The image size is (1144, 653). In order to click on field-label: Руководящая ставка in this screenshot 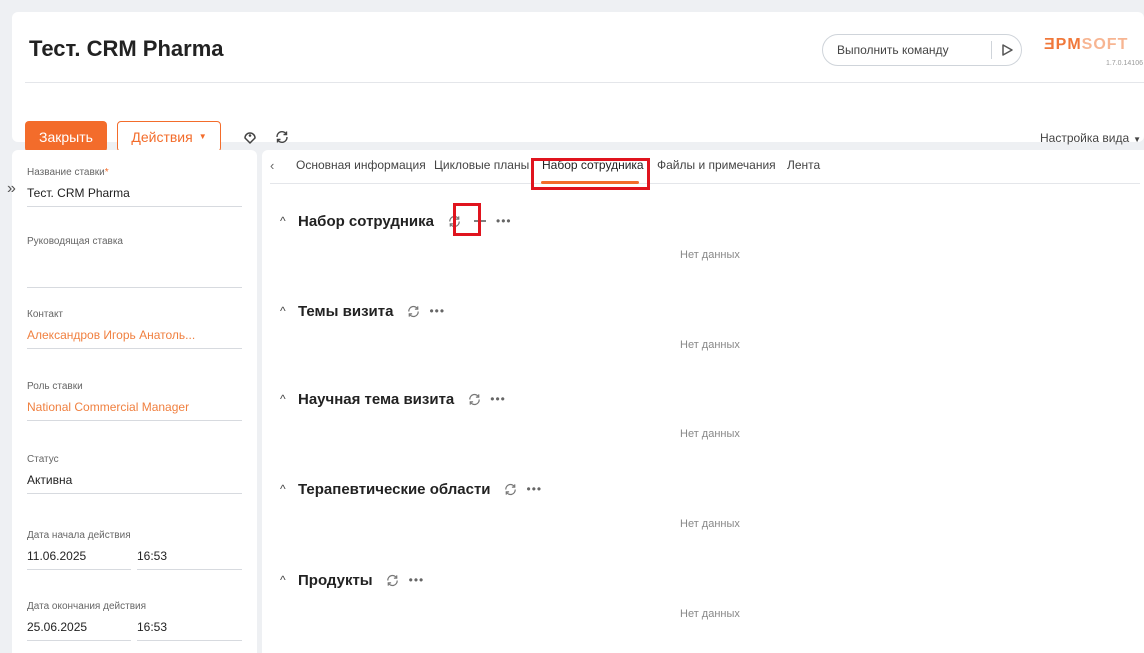, I will do `click(75, 241)`.